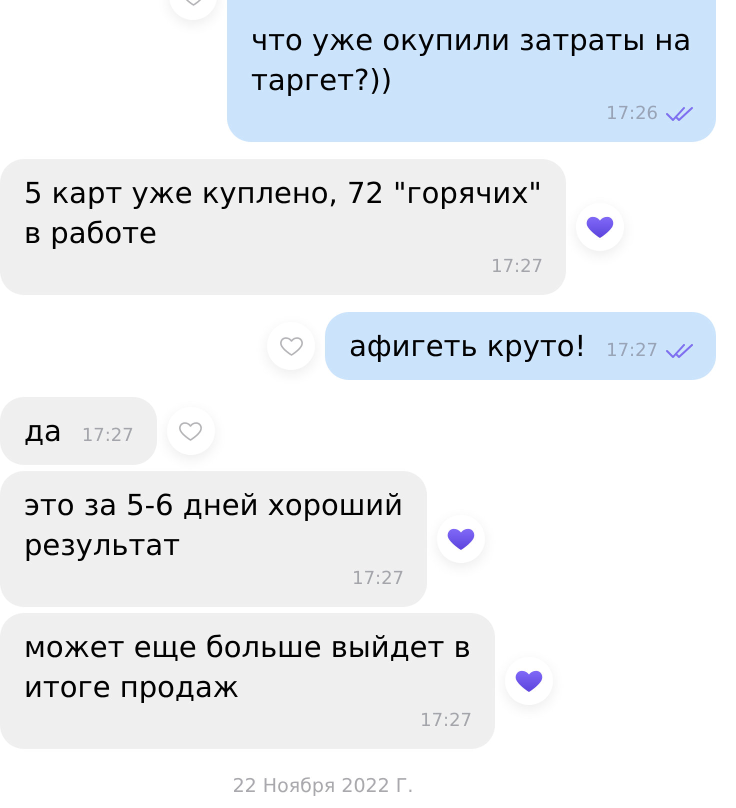 The width and height of the screenshot is (736, 808). I want to click on message-text: афигеть круто!, so click(467, 346).